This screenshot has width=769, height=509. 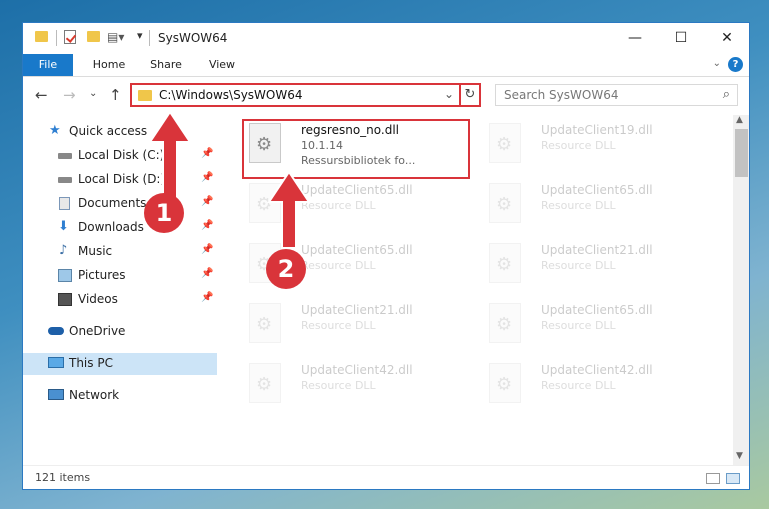 I want to click on callout-2: 2, so click(x=286, y=269).